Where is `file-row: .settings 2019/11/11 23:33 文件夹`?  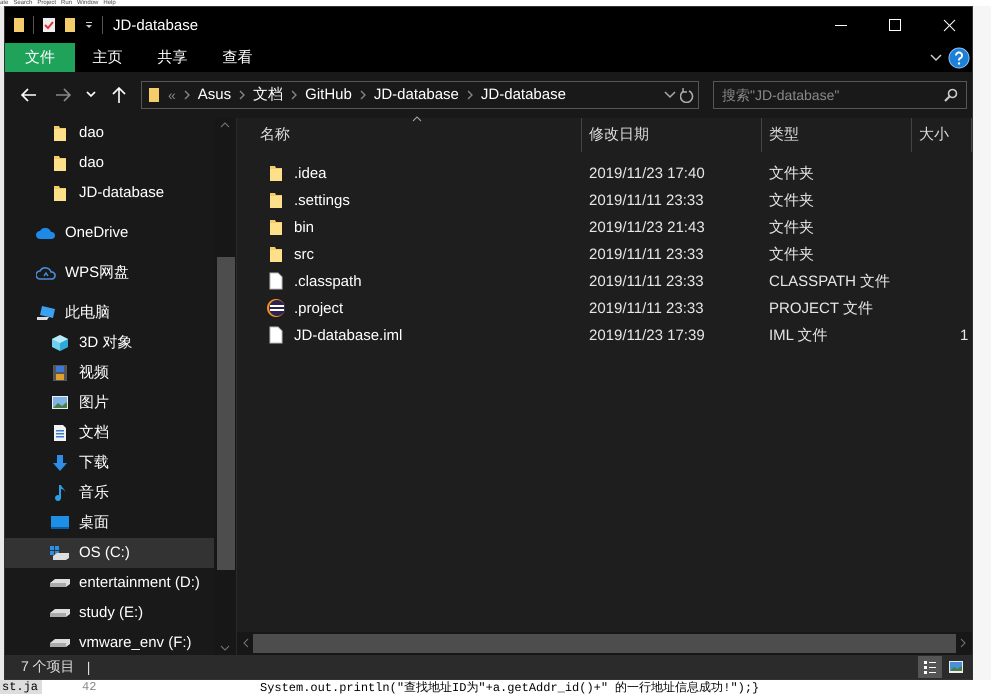 file-row: .settings 2019/11/11 23:33 文件夹 is located at coordinates (604, 200).